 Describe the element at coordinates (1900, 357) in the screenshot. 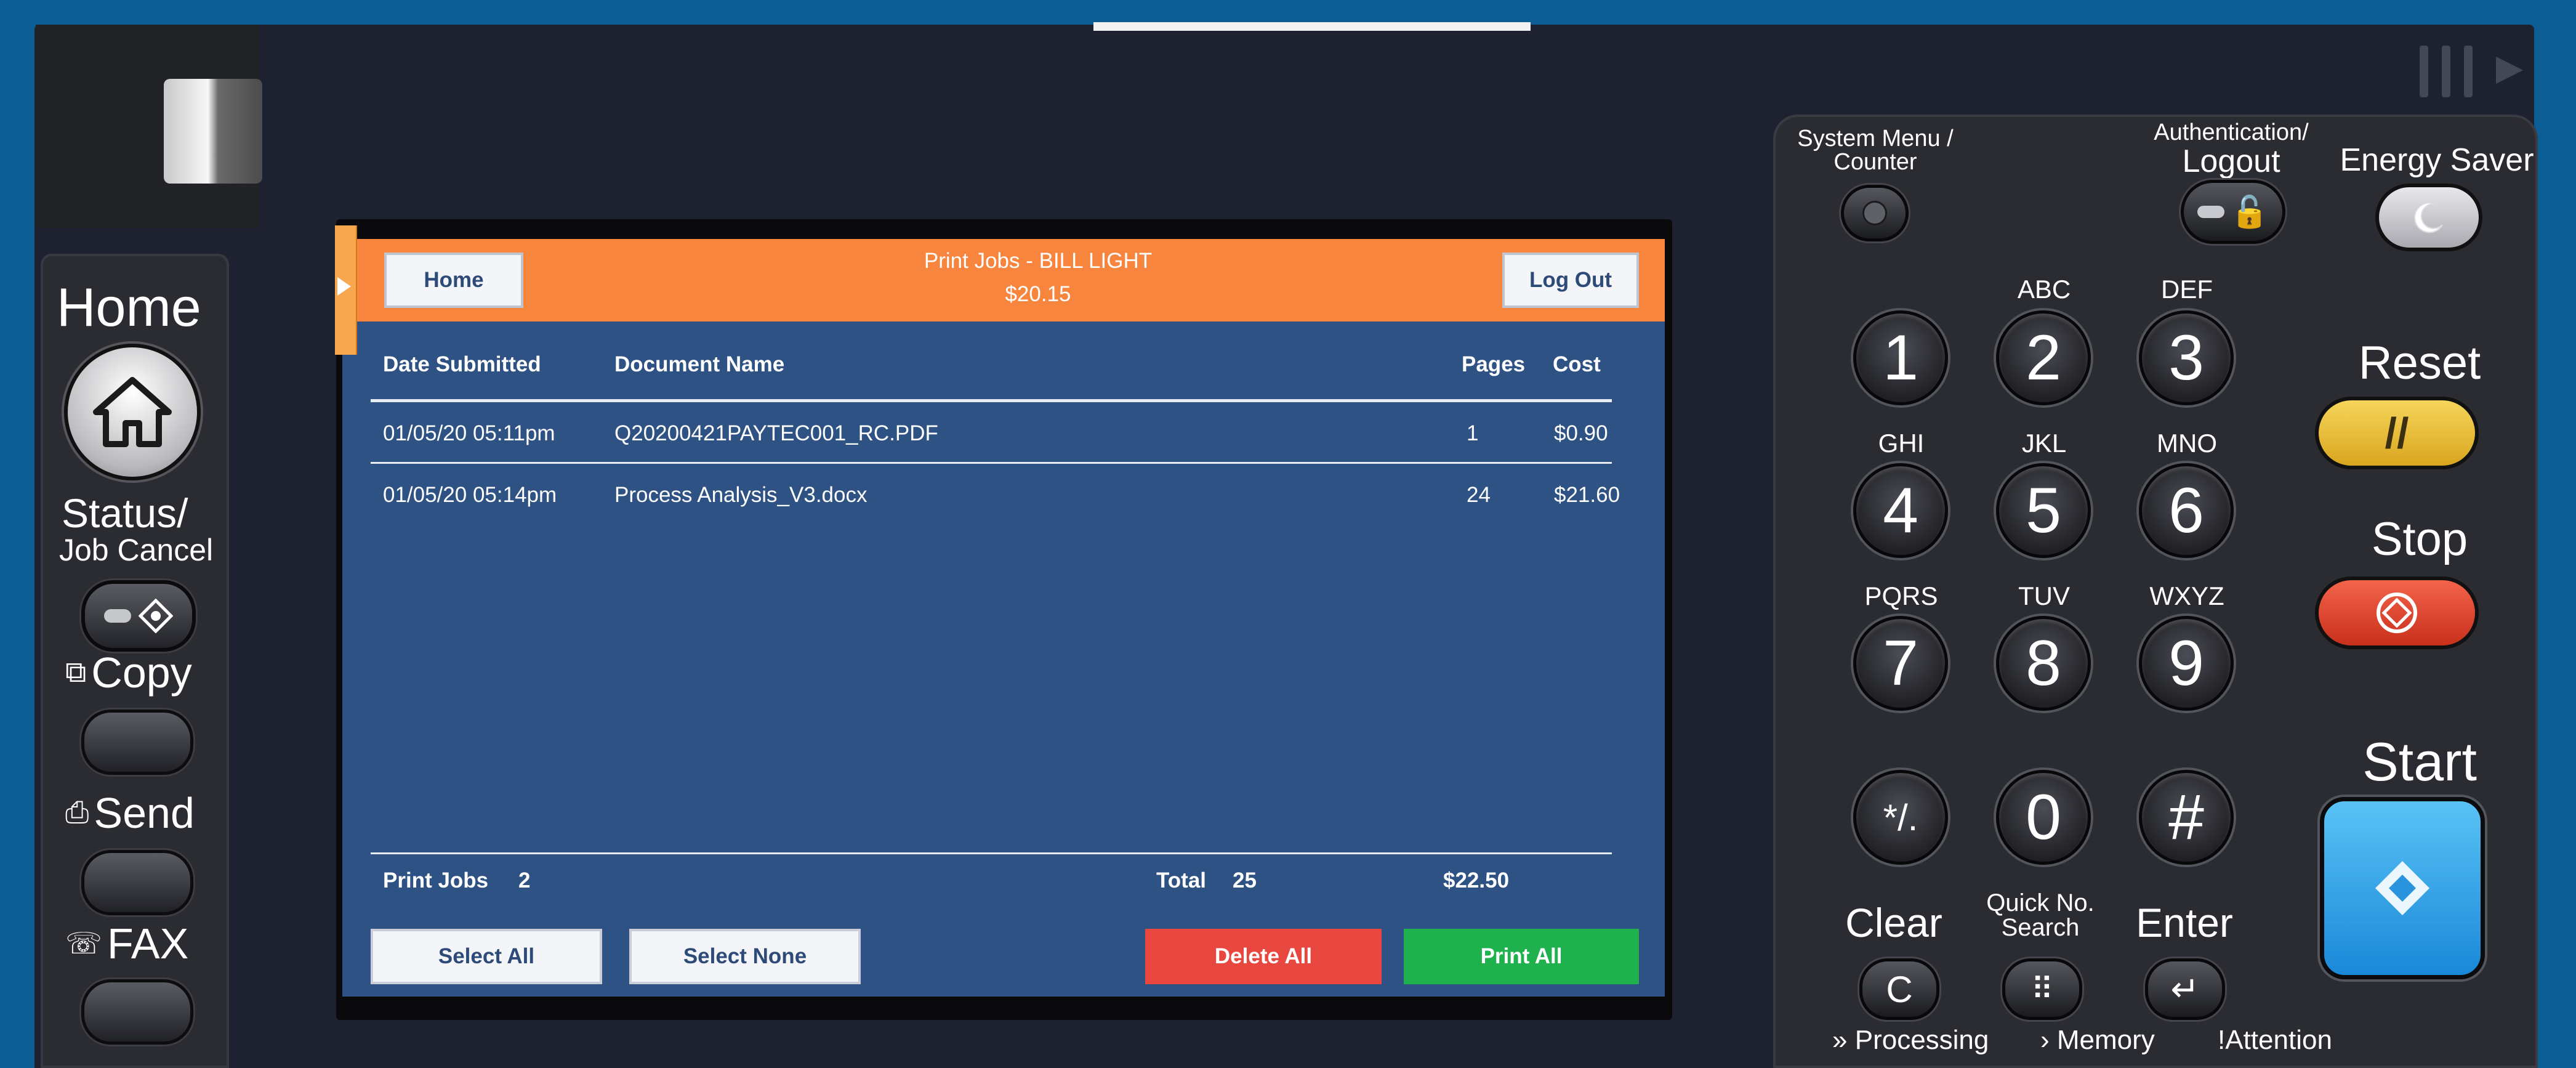

I see `key-1: 1` at that location.